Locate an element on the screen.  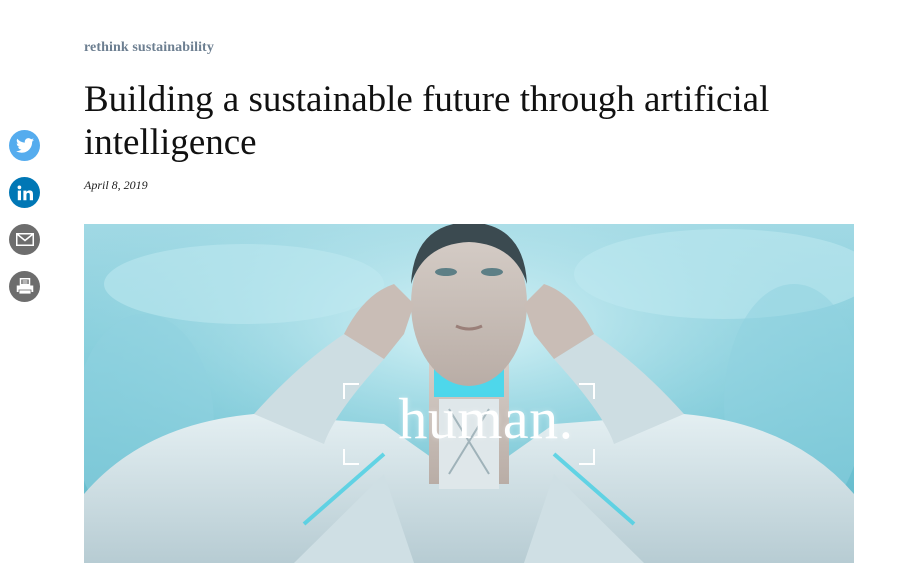
twitter-share-button is located at coordinates (24, 145).